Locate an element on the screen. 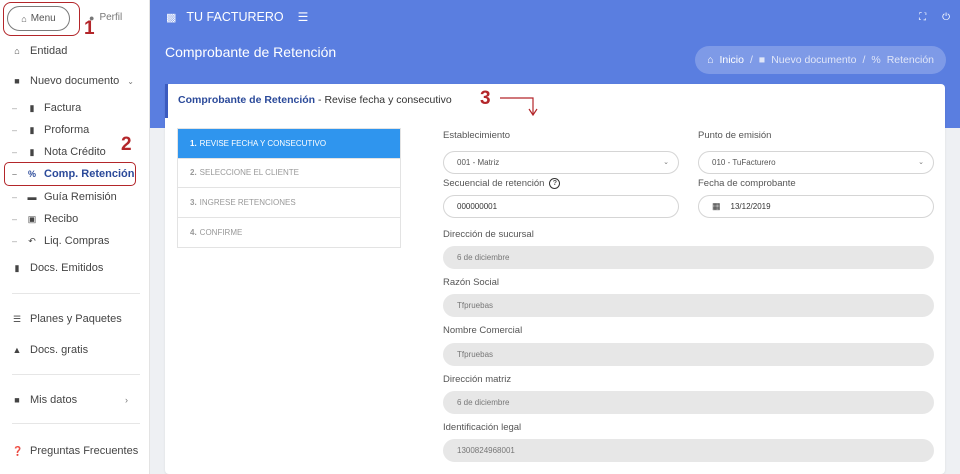 The height and width of the screenshot is (474, 960). sidebar-item-label: Docs. gratis is located at coordinates (59, 350).